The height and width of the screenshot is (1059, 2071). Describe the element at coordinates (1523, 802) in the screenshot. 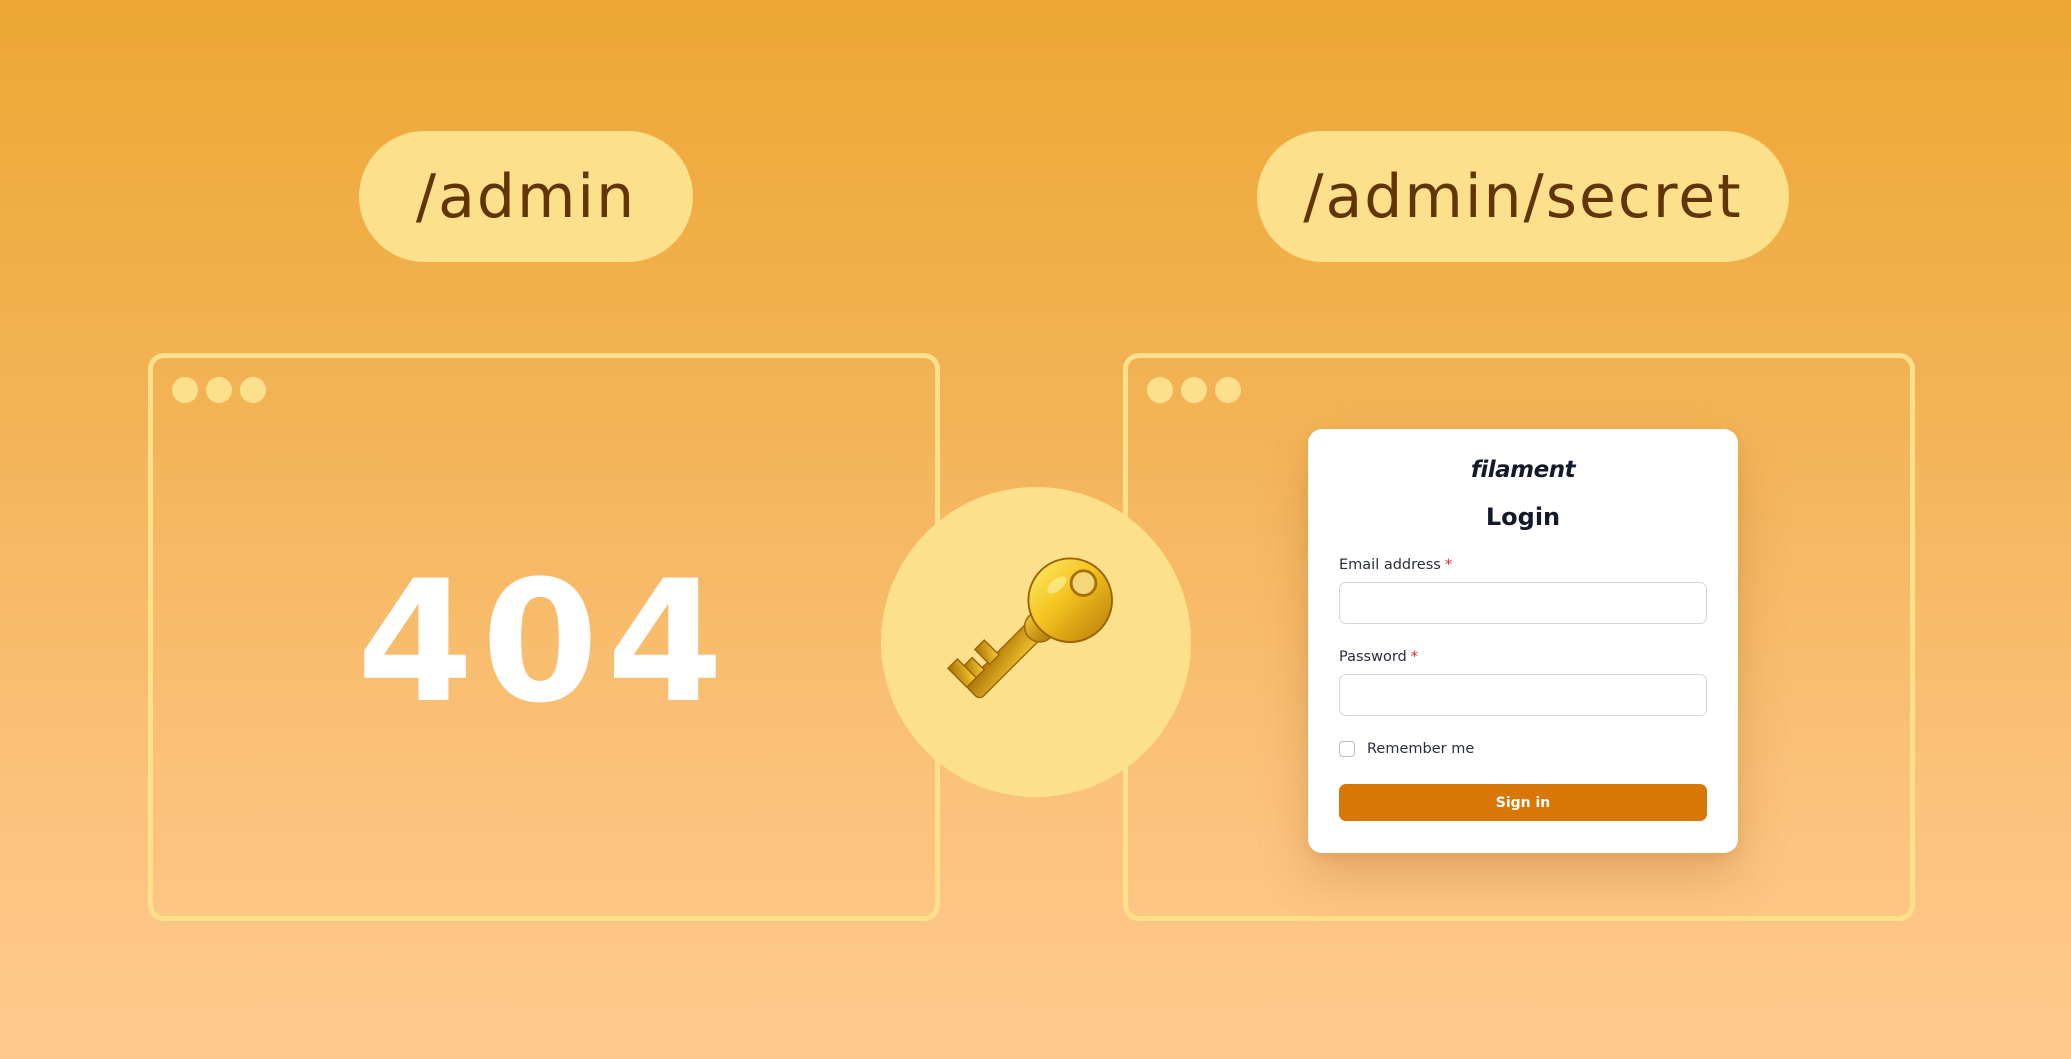

I see `sign-in-button: Sign in` at that location.